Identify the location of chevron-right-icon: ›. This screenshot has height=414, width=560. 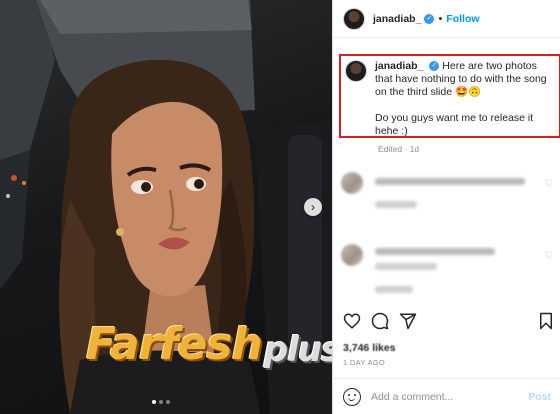
(313, 207).